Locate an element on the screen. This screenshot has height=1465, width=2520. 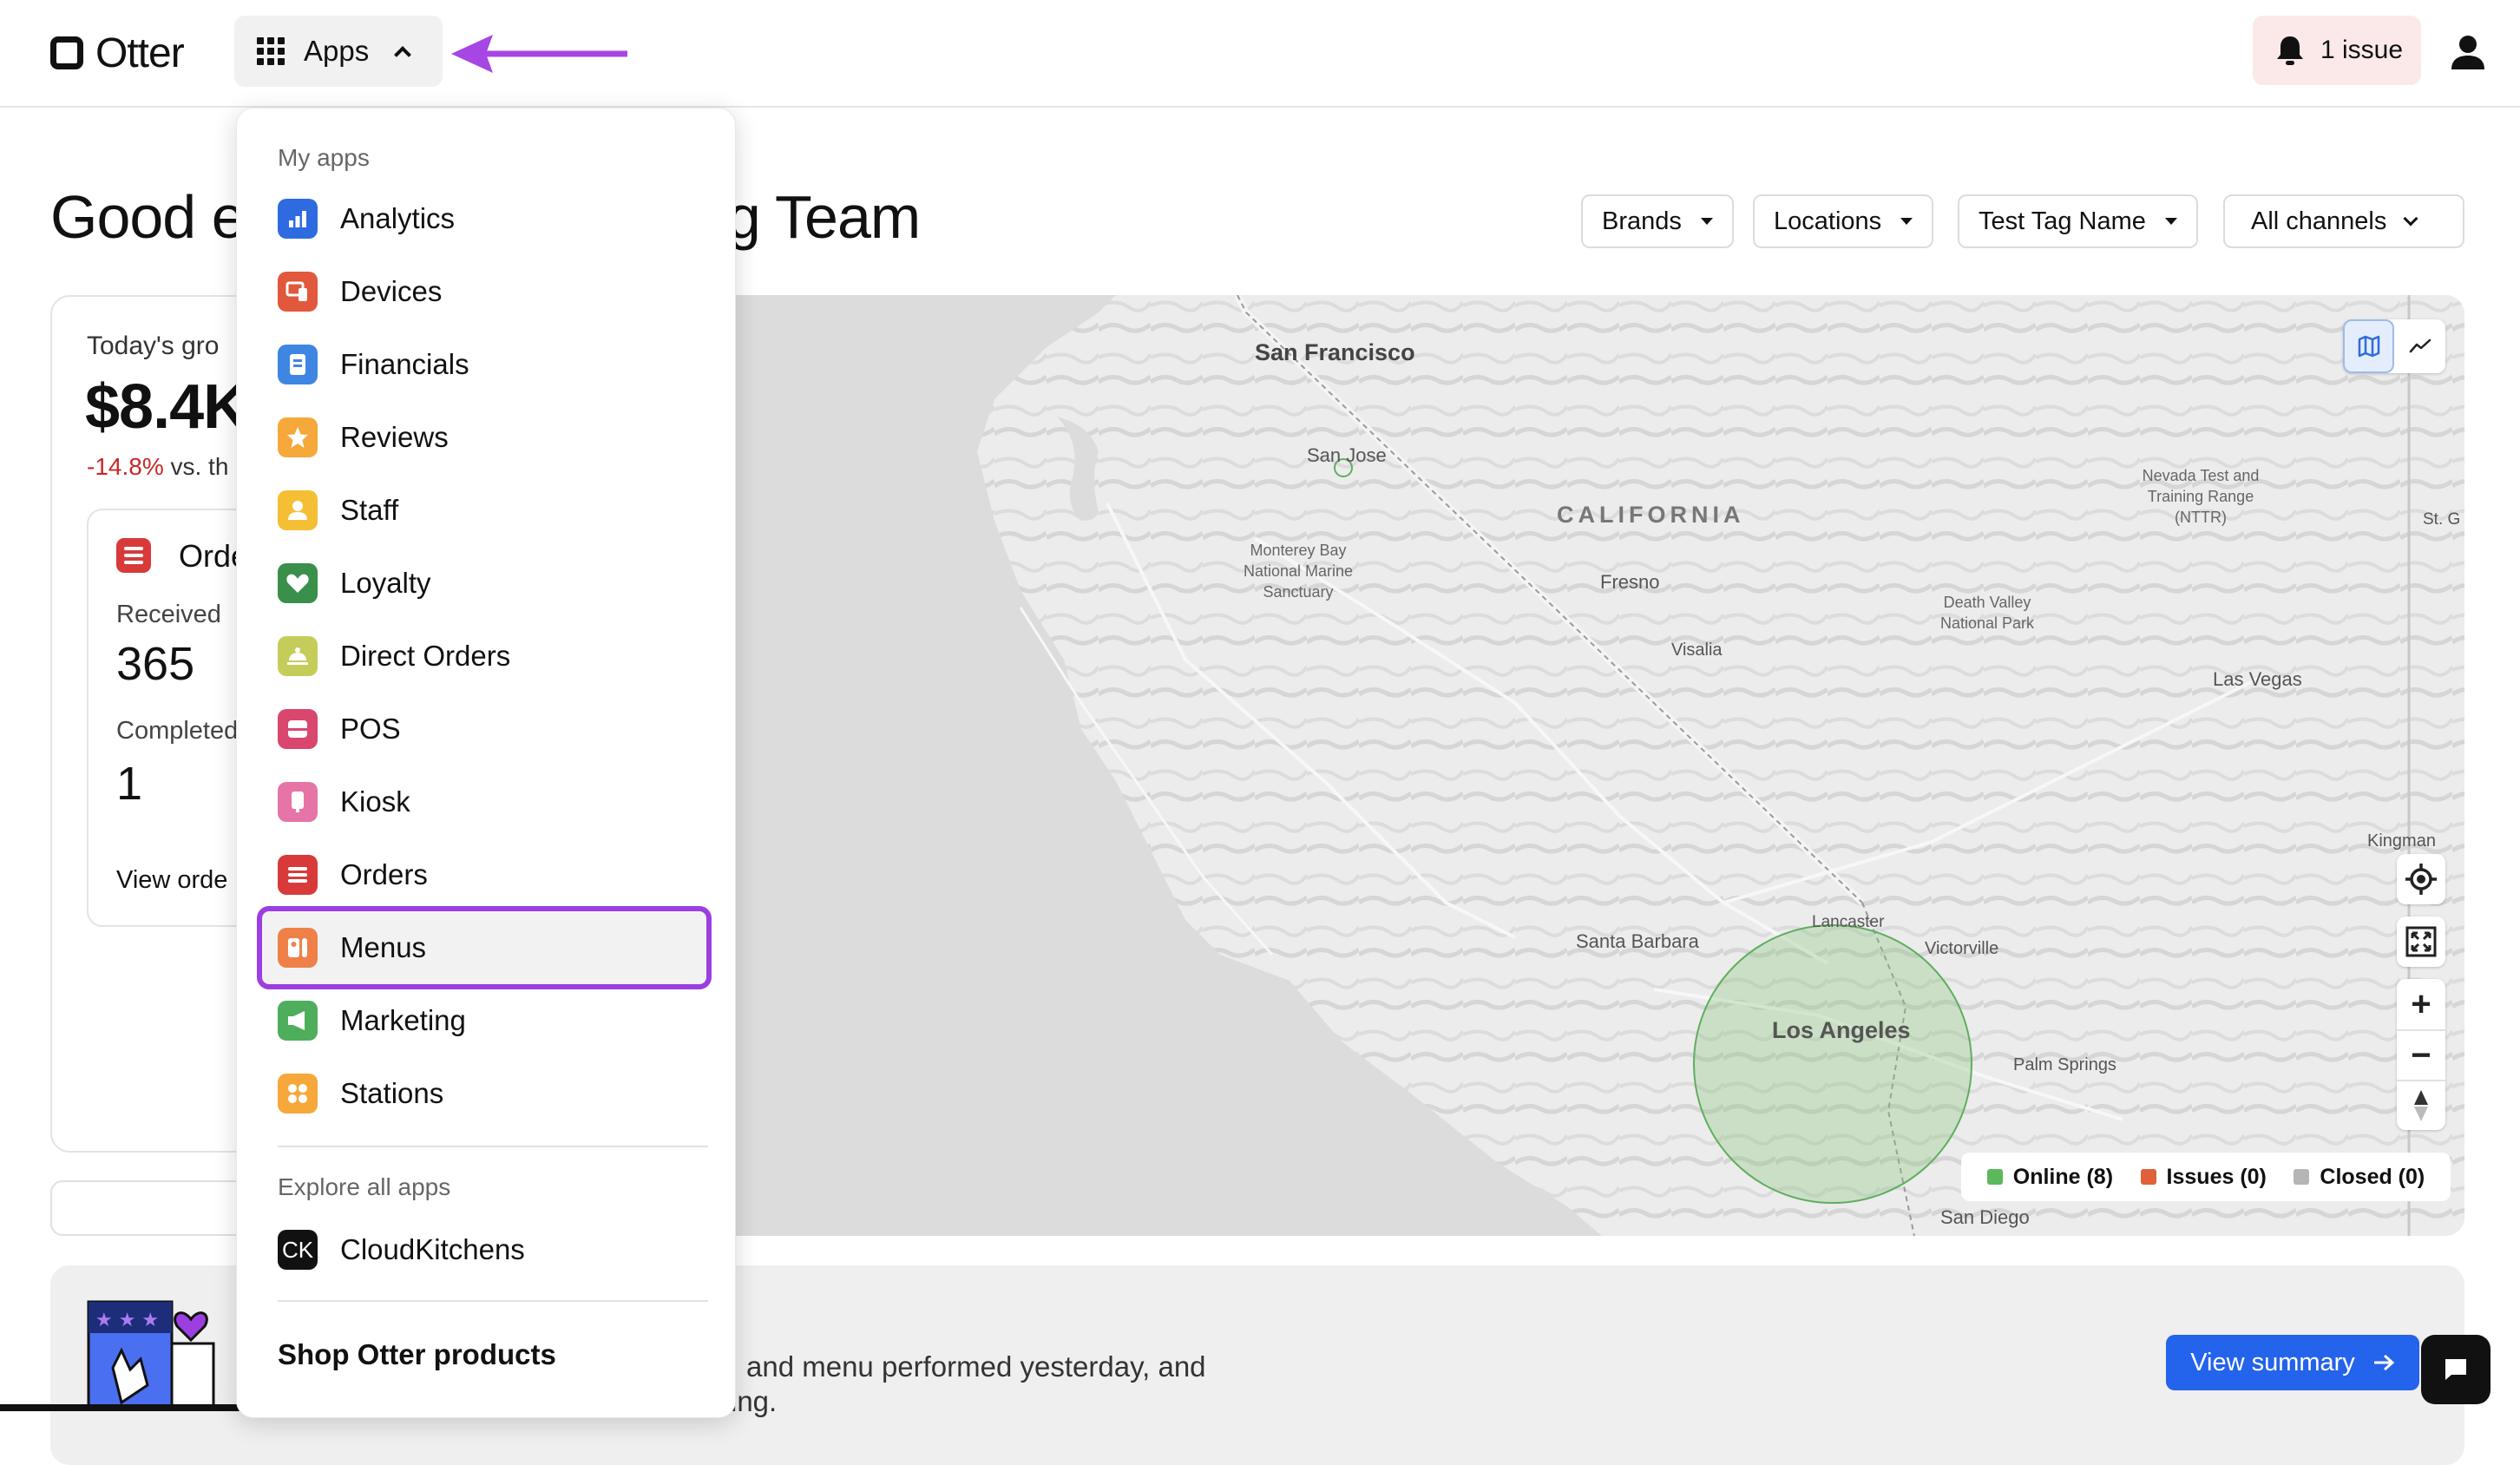
legend-online-label: Online (8) is located at coordinates (2063, 1176).